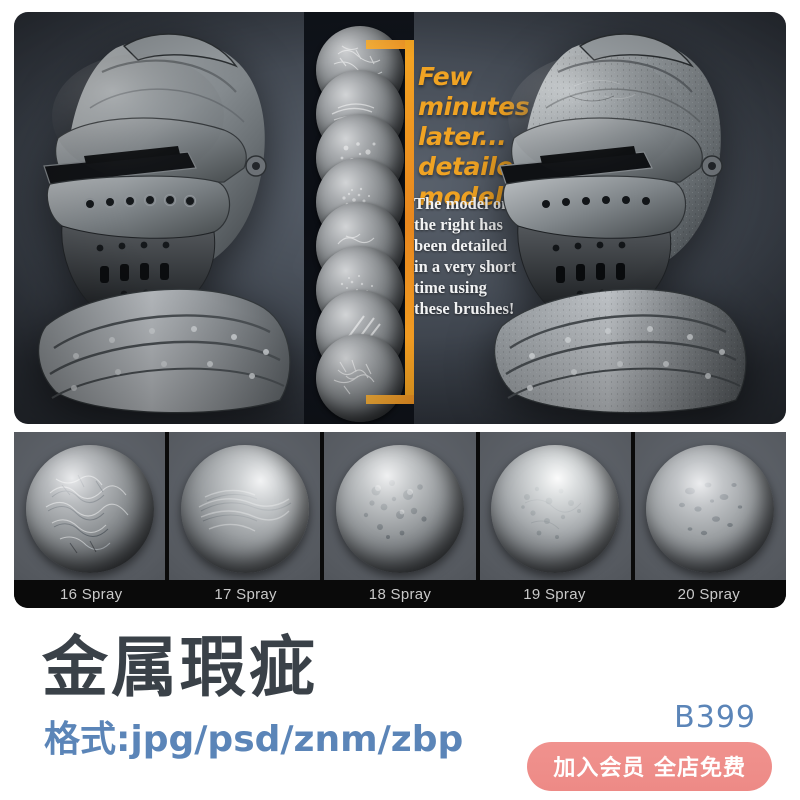  Describe the element at coordinates (554, 594) in the screenshot. I see `thumbnail-label: 19 Spray` at that location.